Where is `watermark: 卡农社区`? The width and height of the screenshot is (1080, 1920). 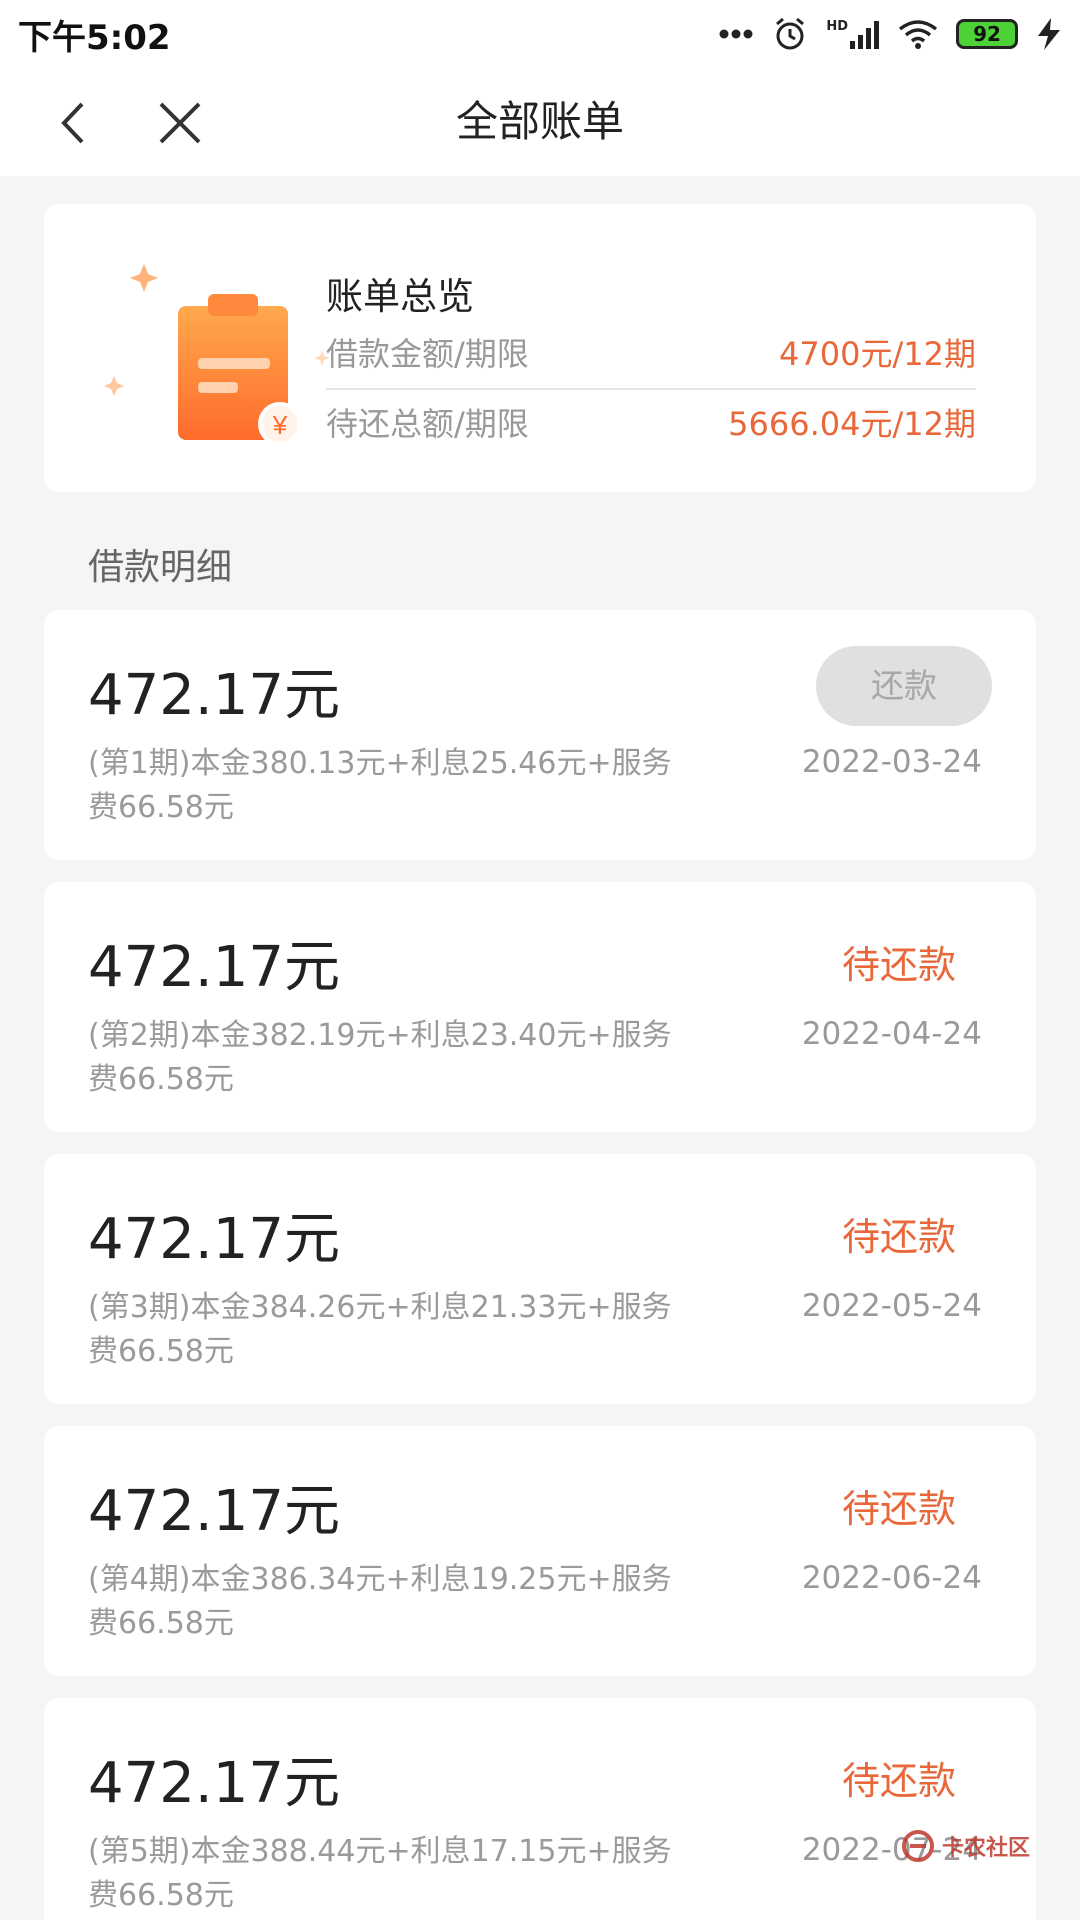
watermark: 卡农社区 is located at coordinates (965, 1846).